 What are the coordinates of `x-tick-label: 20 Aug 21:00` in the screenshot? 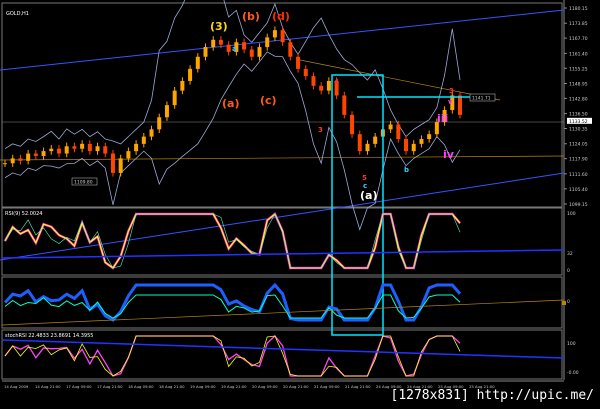 It's located at (296, 386).